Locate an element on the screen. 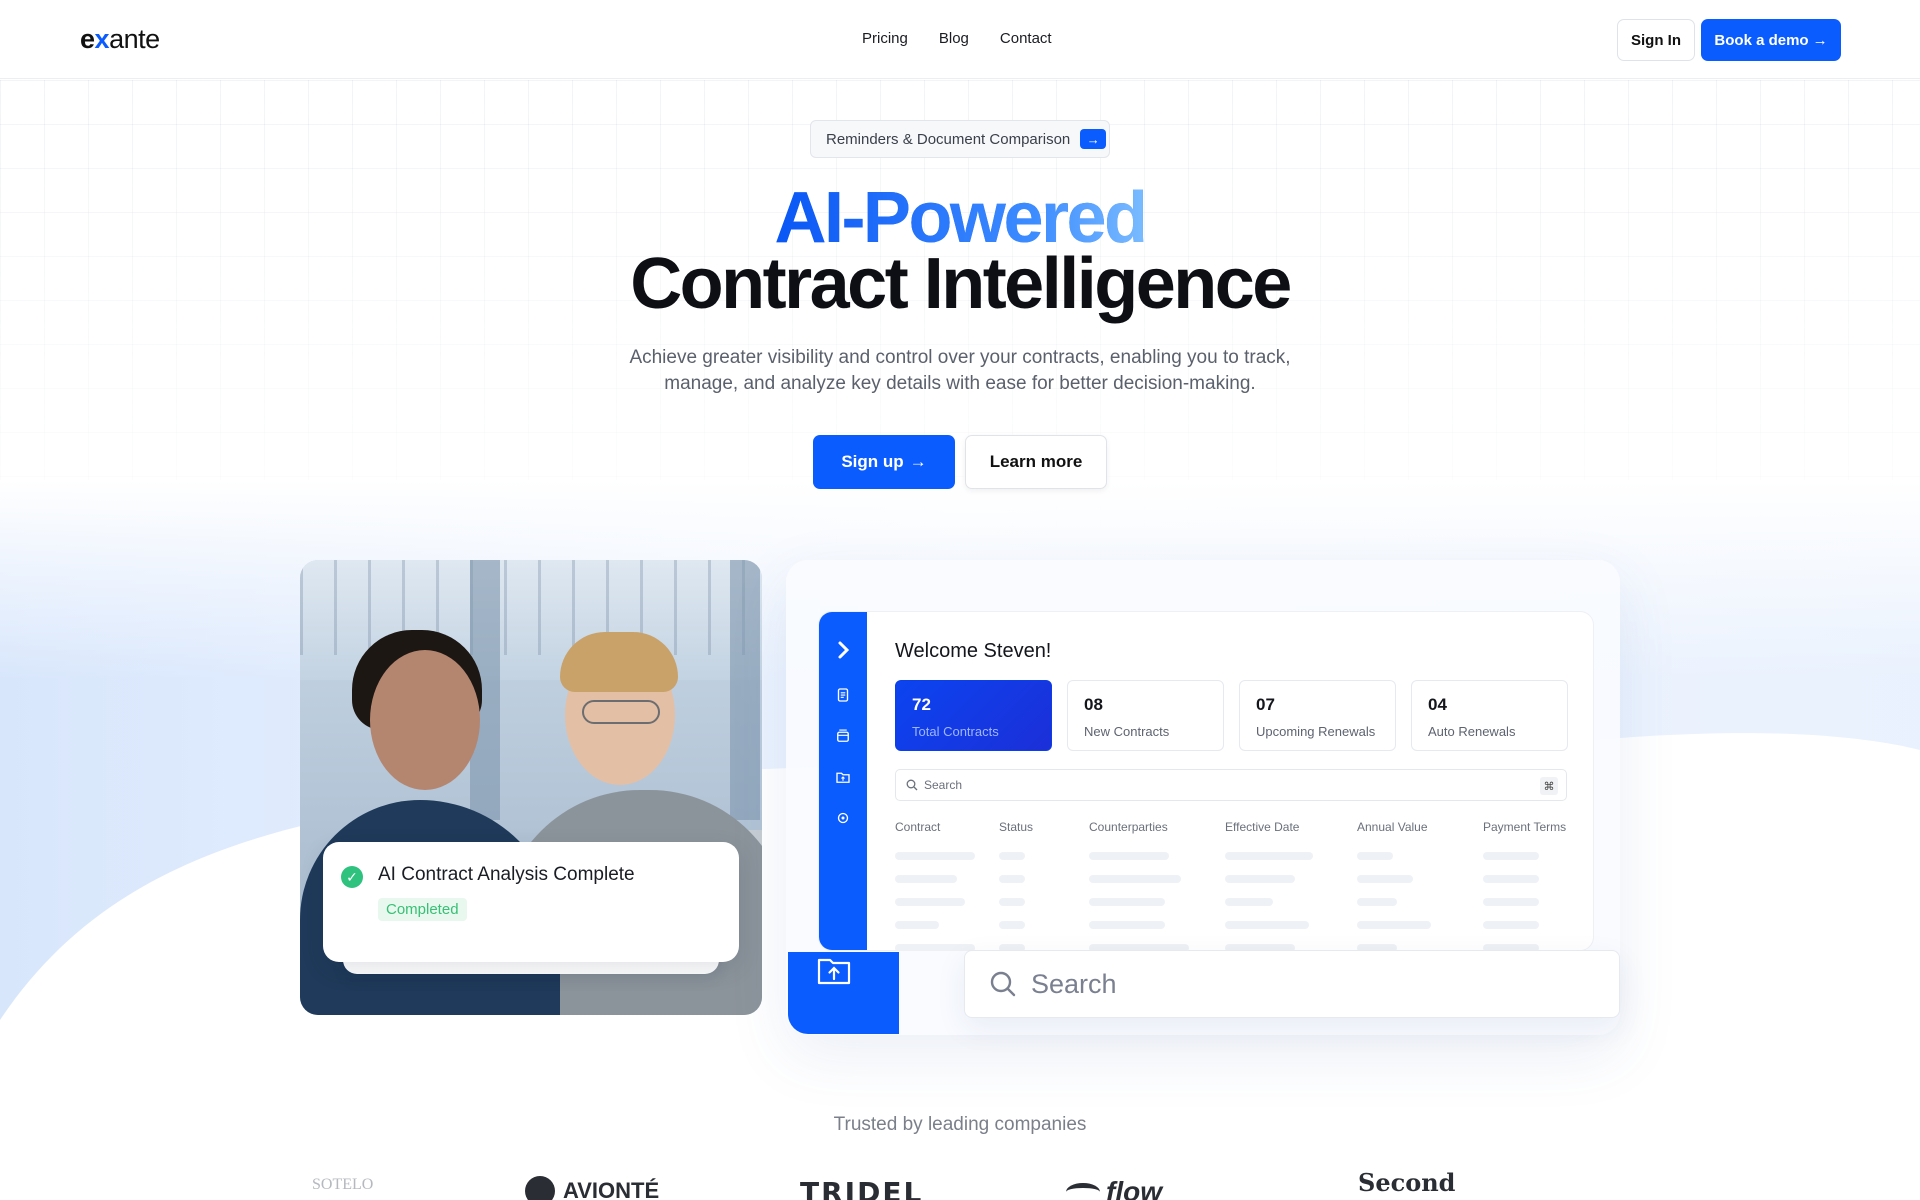 The image size is (1920, 1200). check-circle-icon: ✓ is located at coordinates (352, 877).